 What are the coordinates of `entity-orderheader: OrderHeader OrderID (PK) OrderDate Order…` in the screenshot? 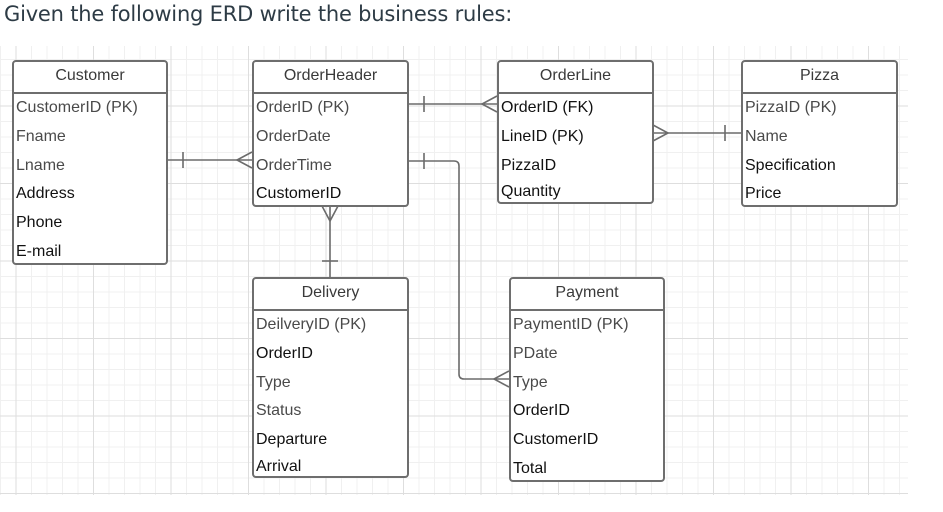 It's located at (330, 133).